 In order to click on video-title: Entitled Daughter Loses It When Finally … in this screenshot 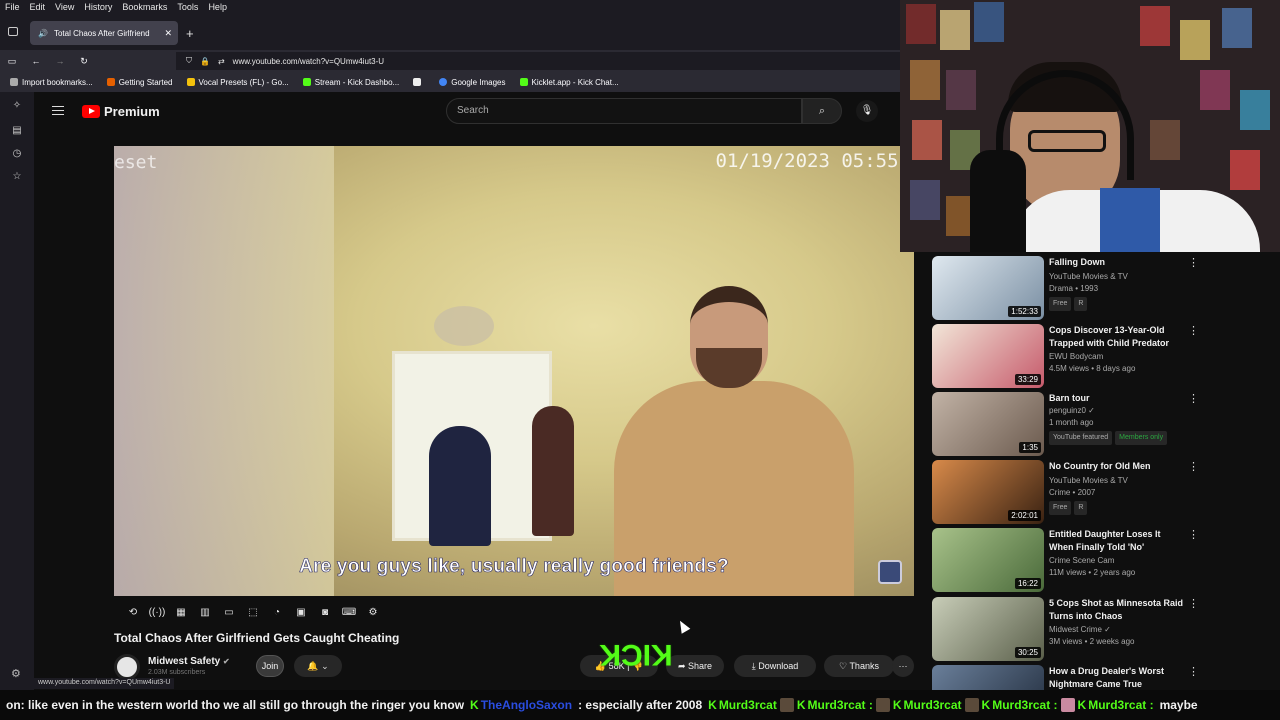, I will do `click(1116, 541)`.